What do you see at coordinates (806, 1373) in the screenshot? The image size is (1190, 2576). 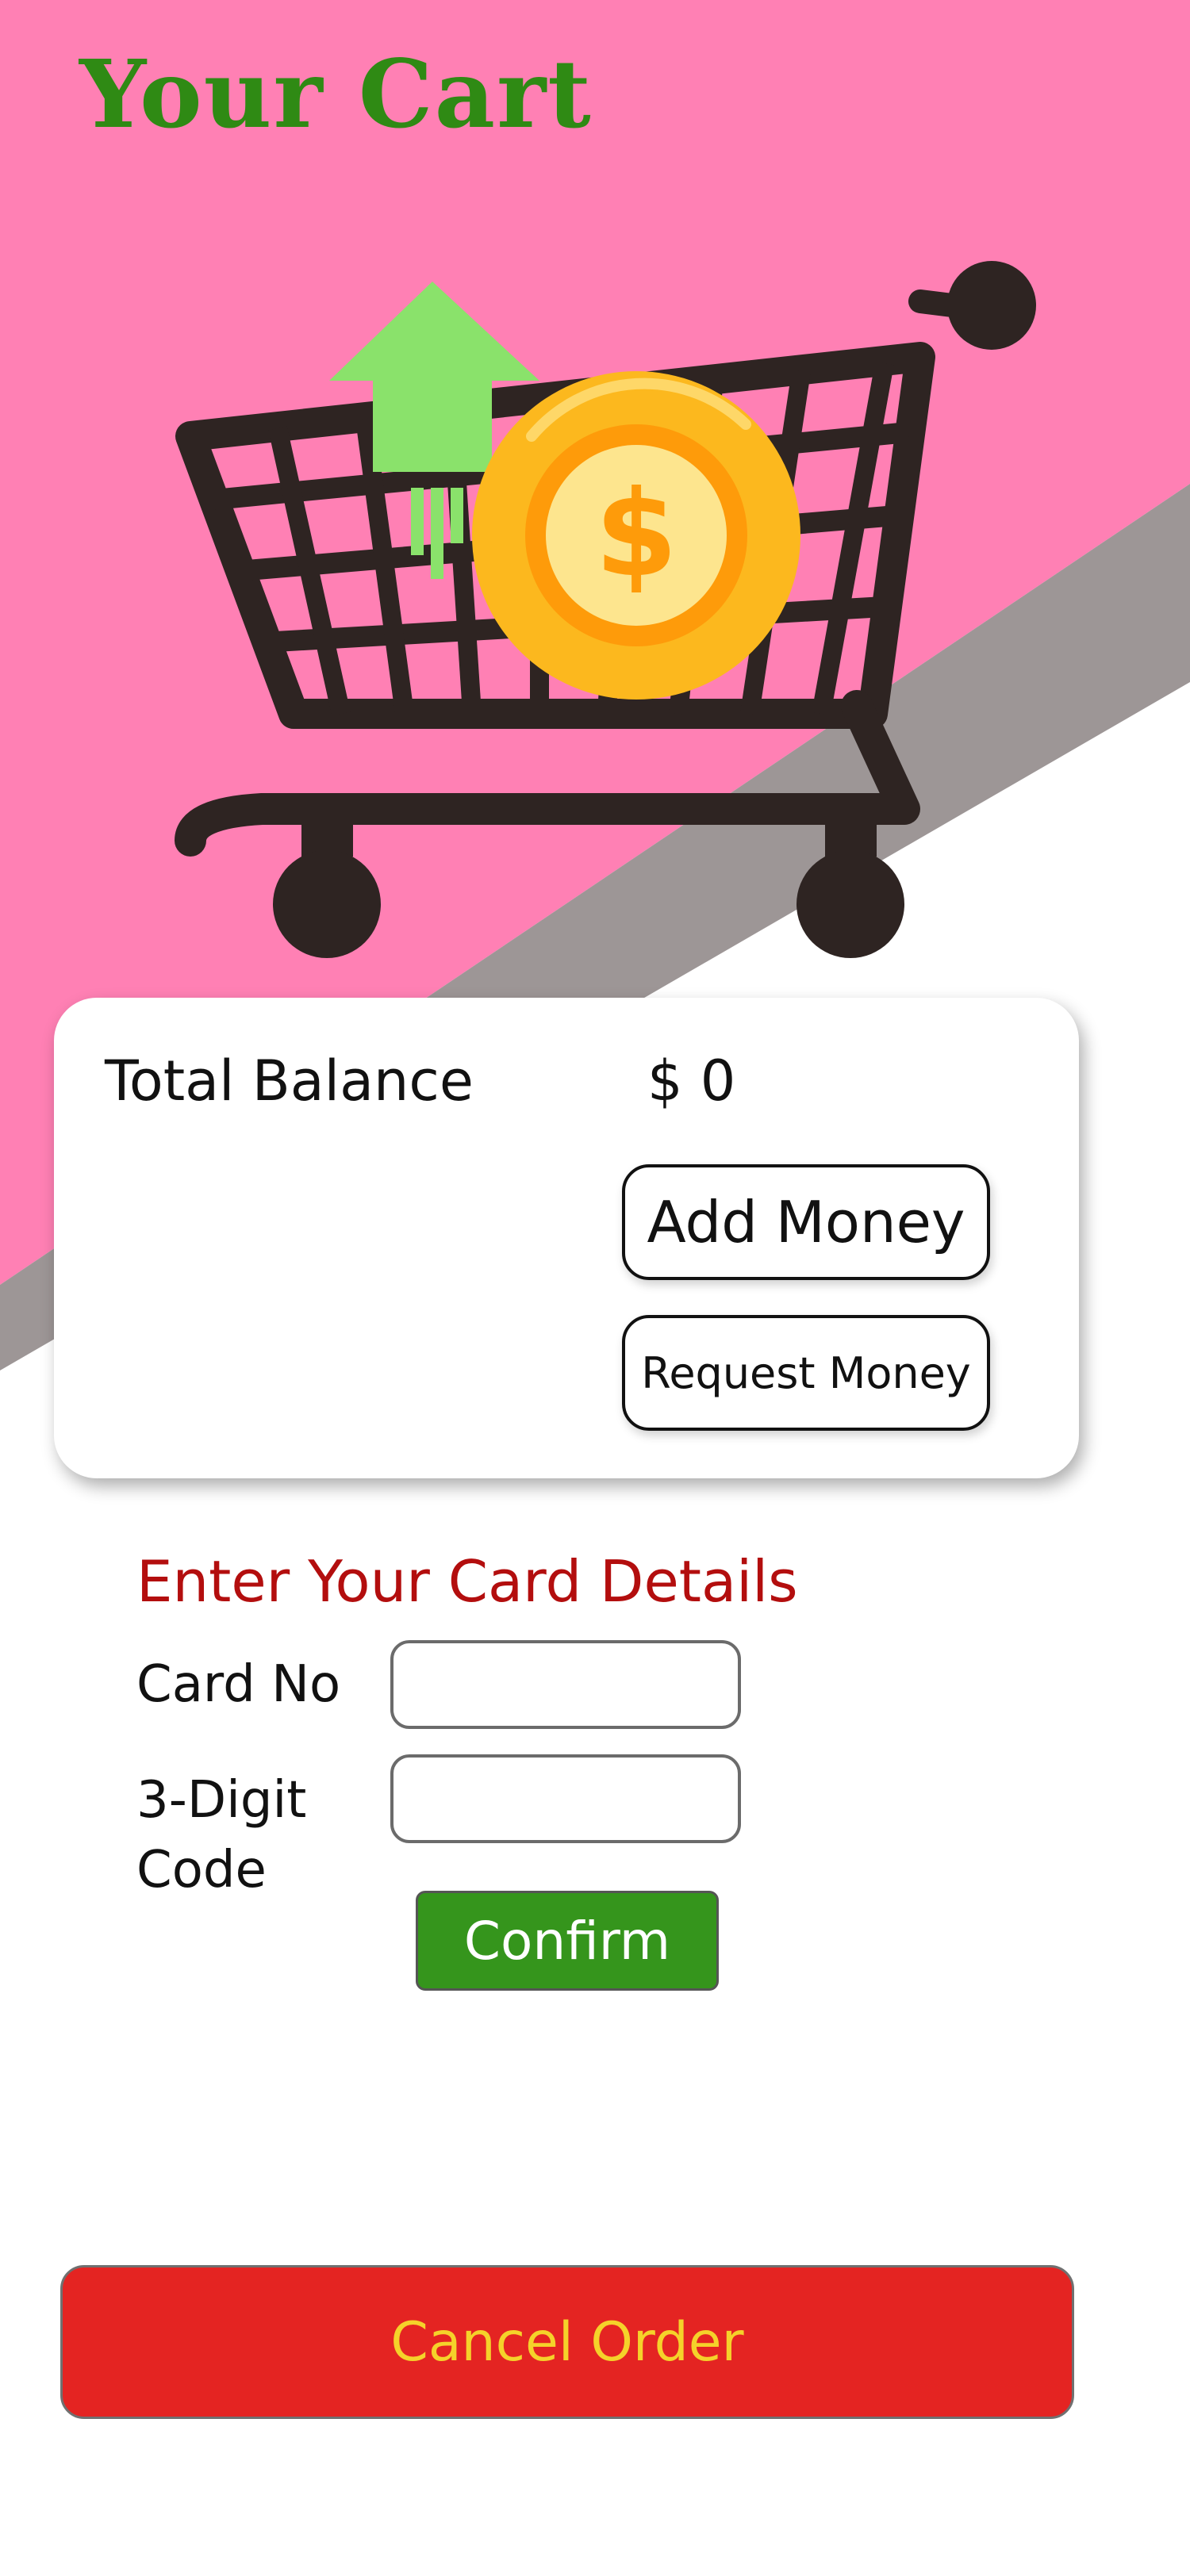 I see `request-money-button: Request Money` at bounding box center [806, 1373].